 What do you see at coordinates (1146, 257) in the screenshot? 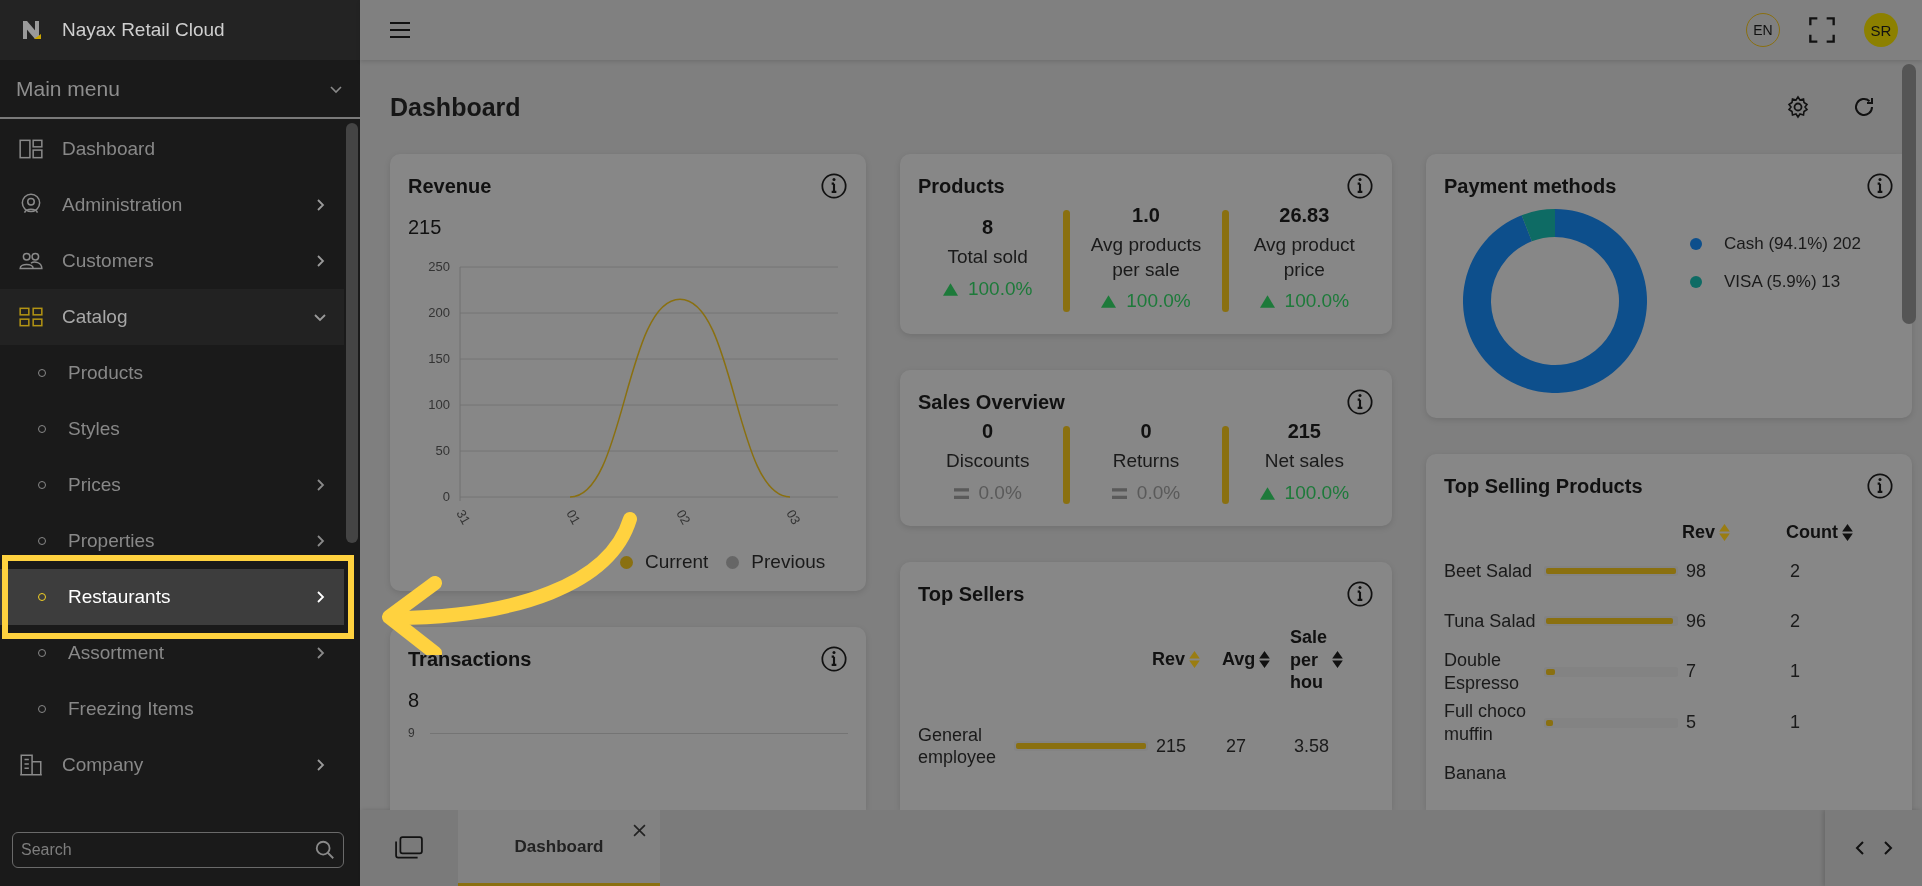
I see `metric-label: Avg products per sale` at bounding box center [1146, 257].